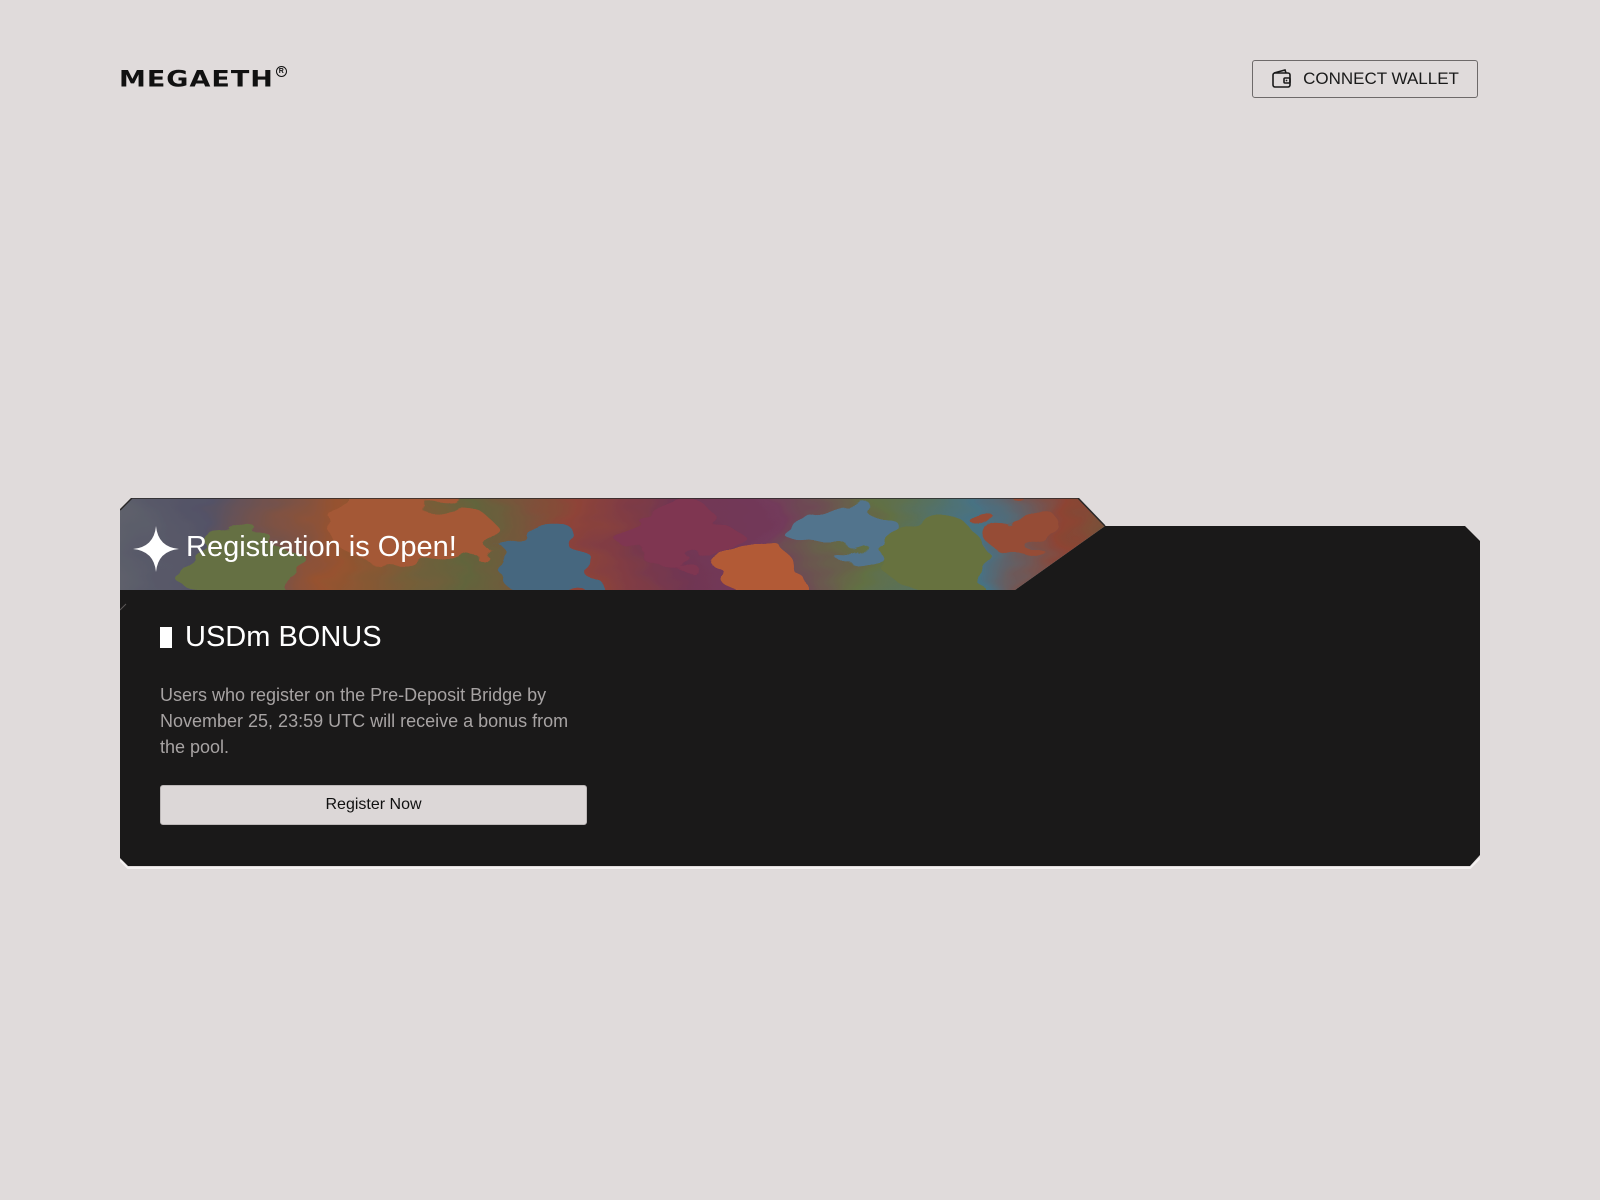 The image size is (1600, 1200). I want to click on section-title: USDm BONUS, so click(271, 637).